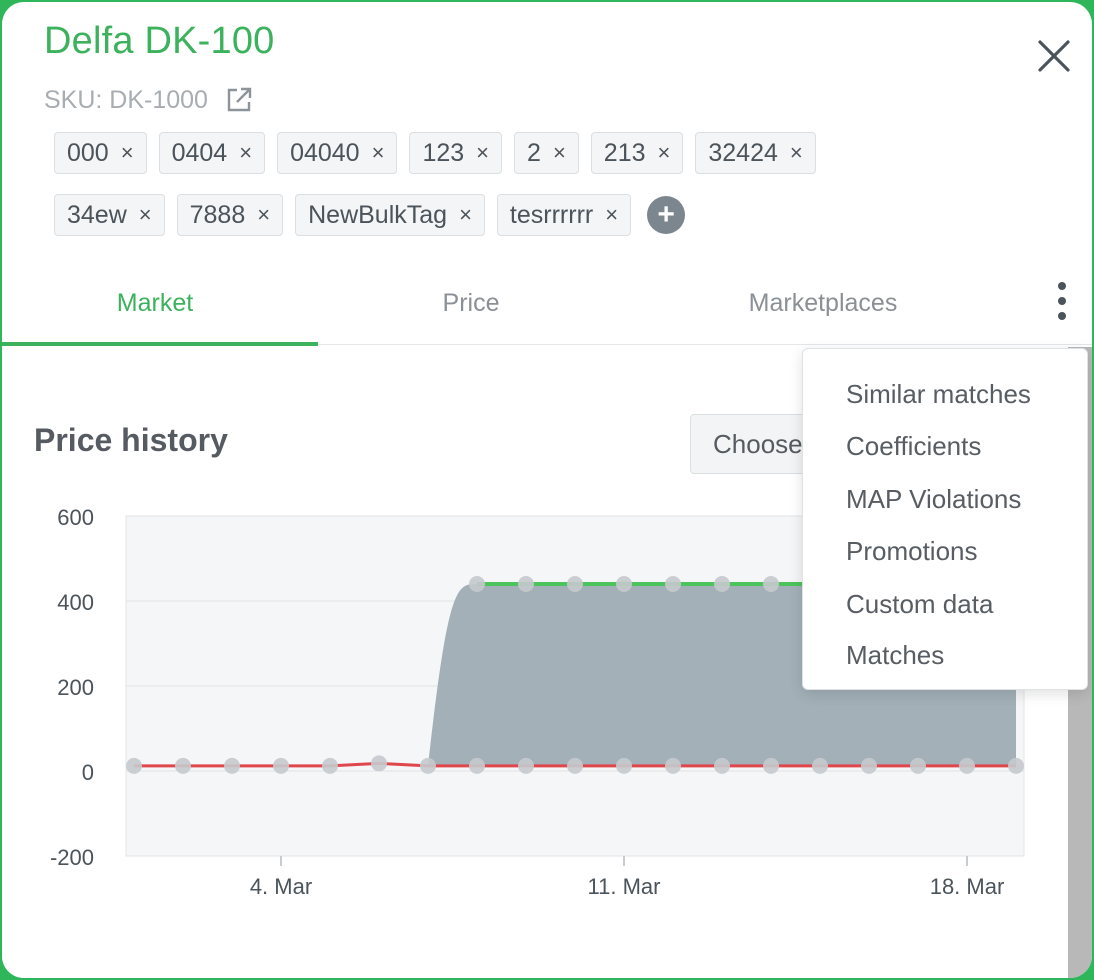 The image size is (1094, 980). I want to click on x-tick-label: 4. Mar, so click(281, 886).